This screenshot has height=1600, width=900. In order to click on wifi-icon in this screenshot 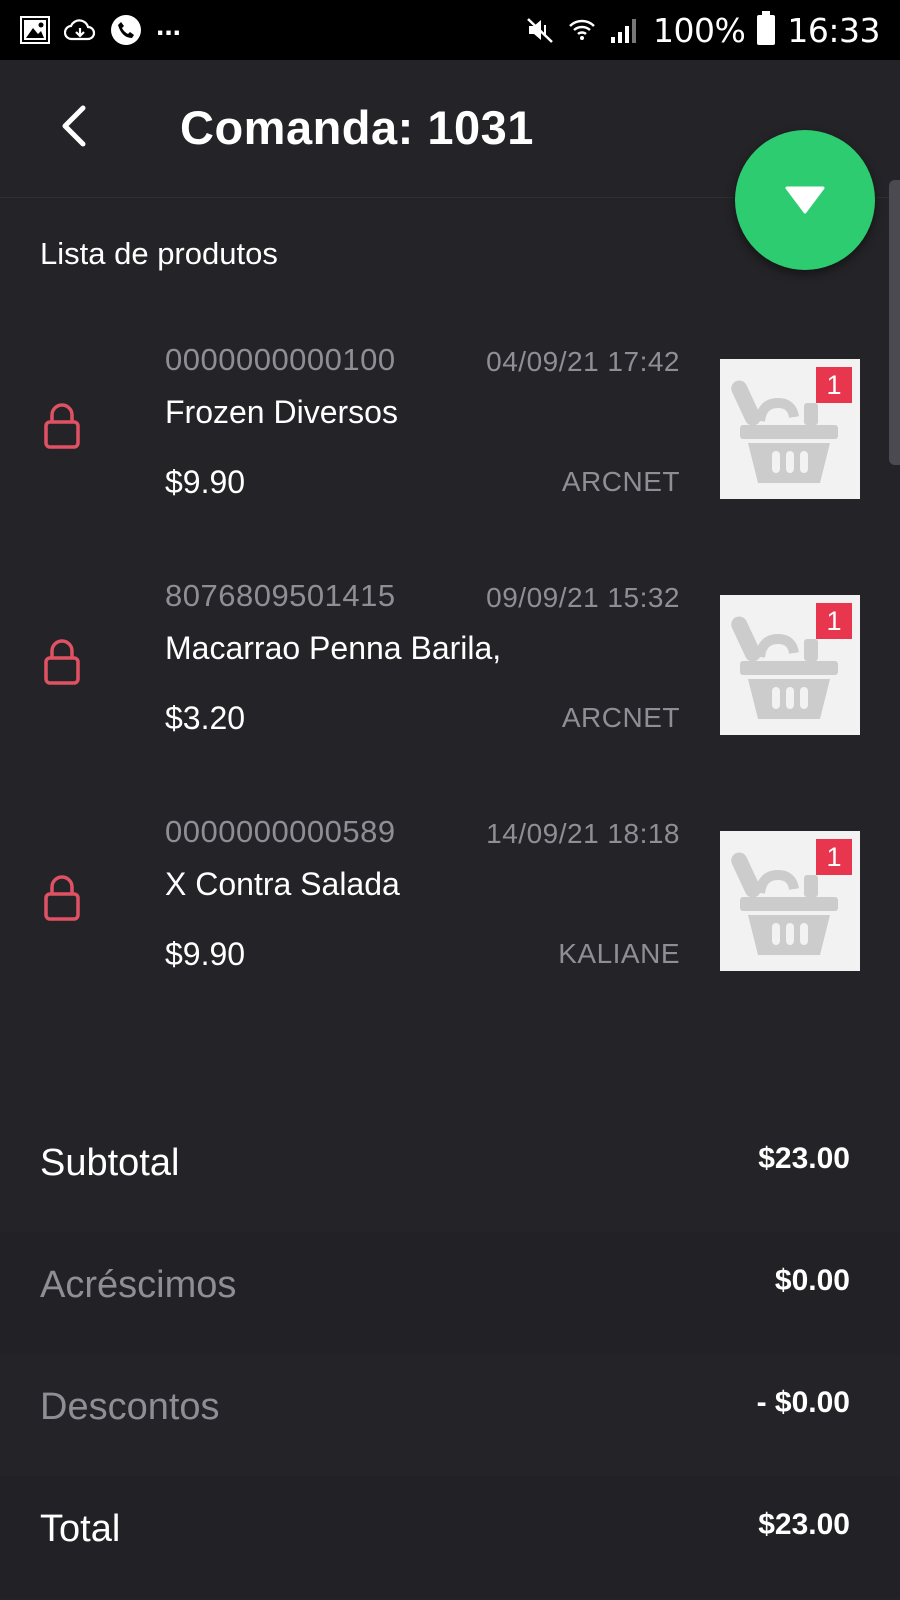, I will do `click(582, 29)`.